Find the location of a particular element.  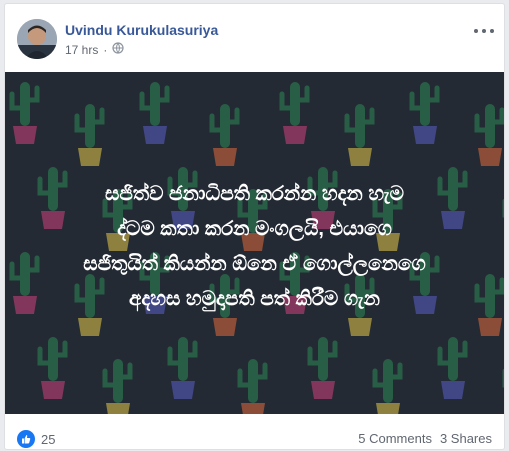

shares-count: 3 Shares is located at coordinates (466, 438).